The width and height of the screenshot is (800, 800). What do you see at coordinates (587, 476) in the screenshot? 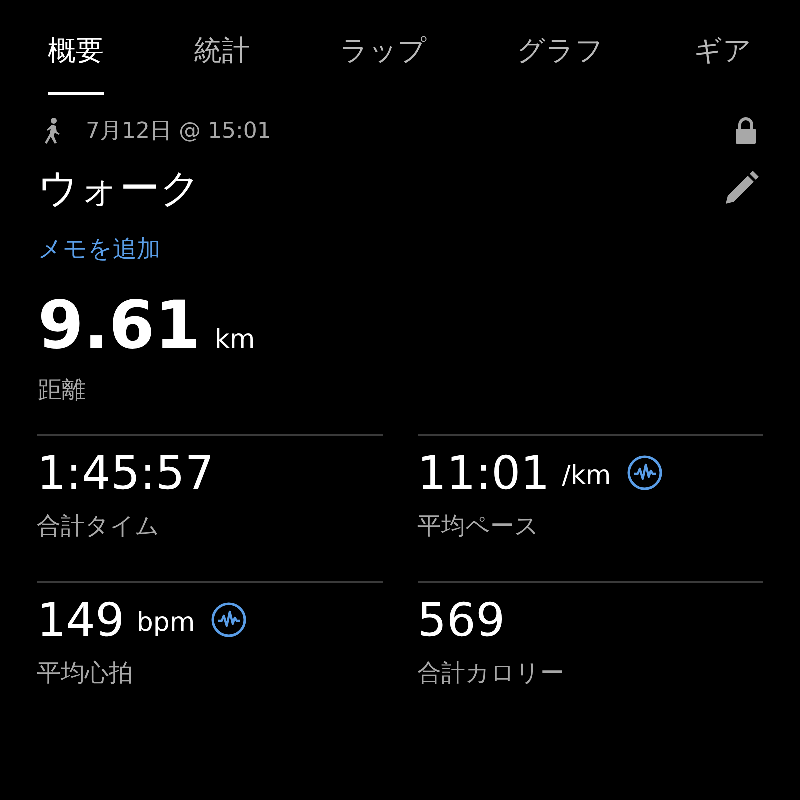
I see `stat-unit: /km` at bounding box center [587, 476].